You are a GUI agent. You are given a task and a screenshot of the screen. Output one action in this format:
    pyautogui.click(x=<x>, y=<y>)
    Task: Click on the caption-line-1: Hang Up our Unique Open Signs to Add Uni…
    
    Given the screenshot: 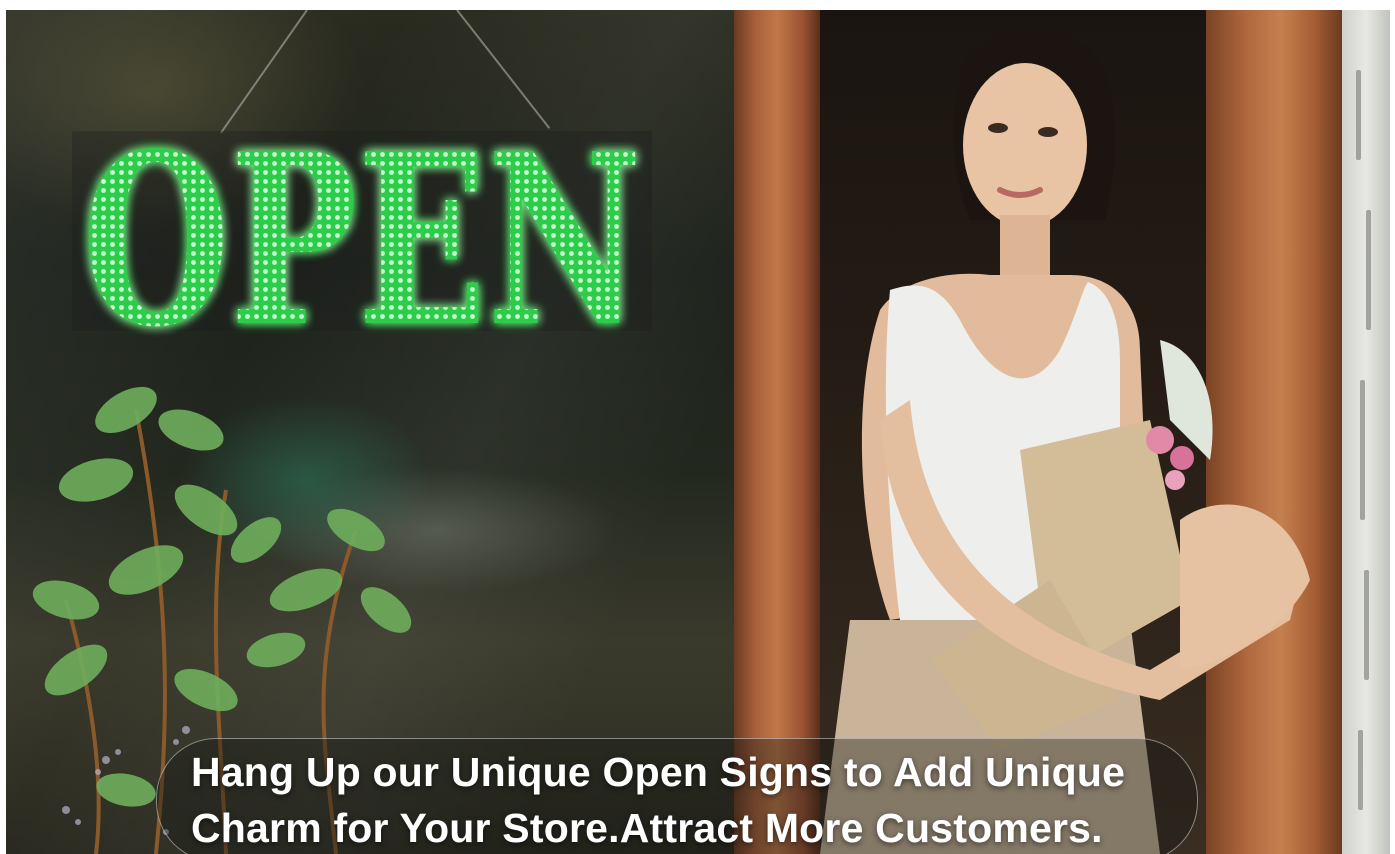 What is the action you would take?
    pyautogui.click(x=658, y=772)
    